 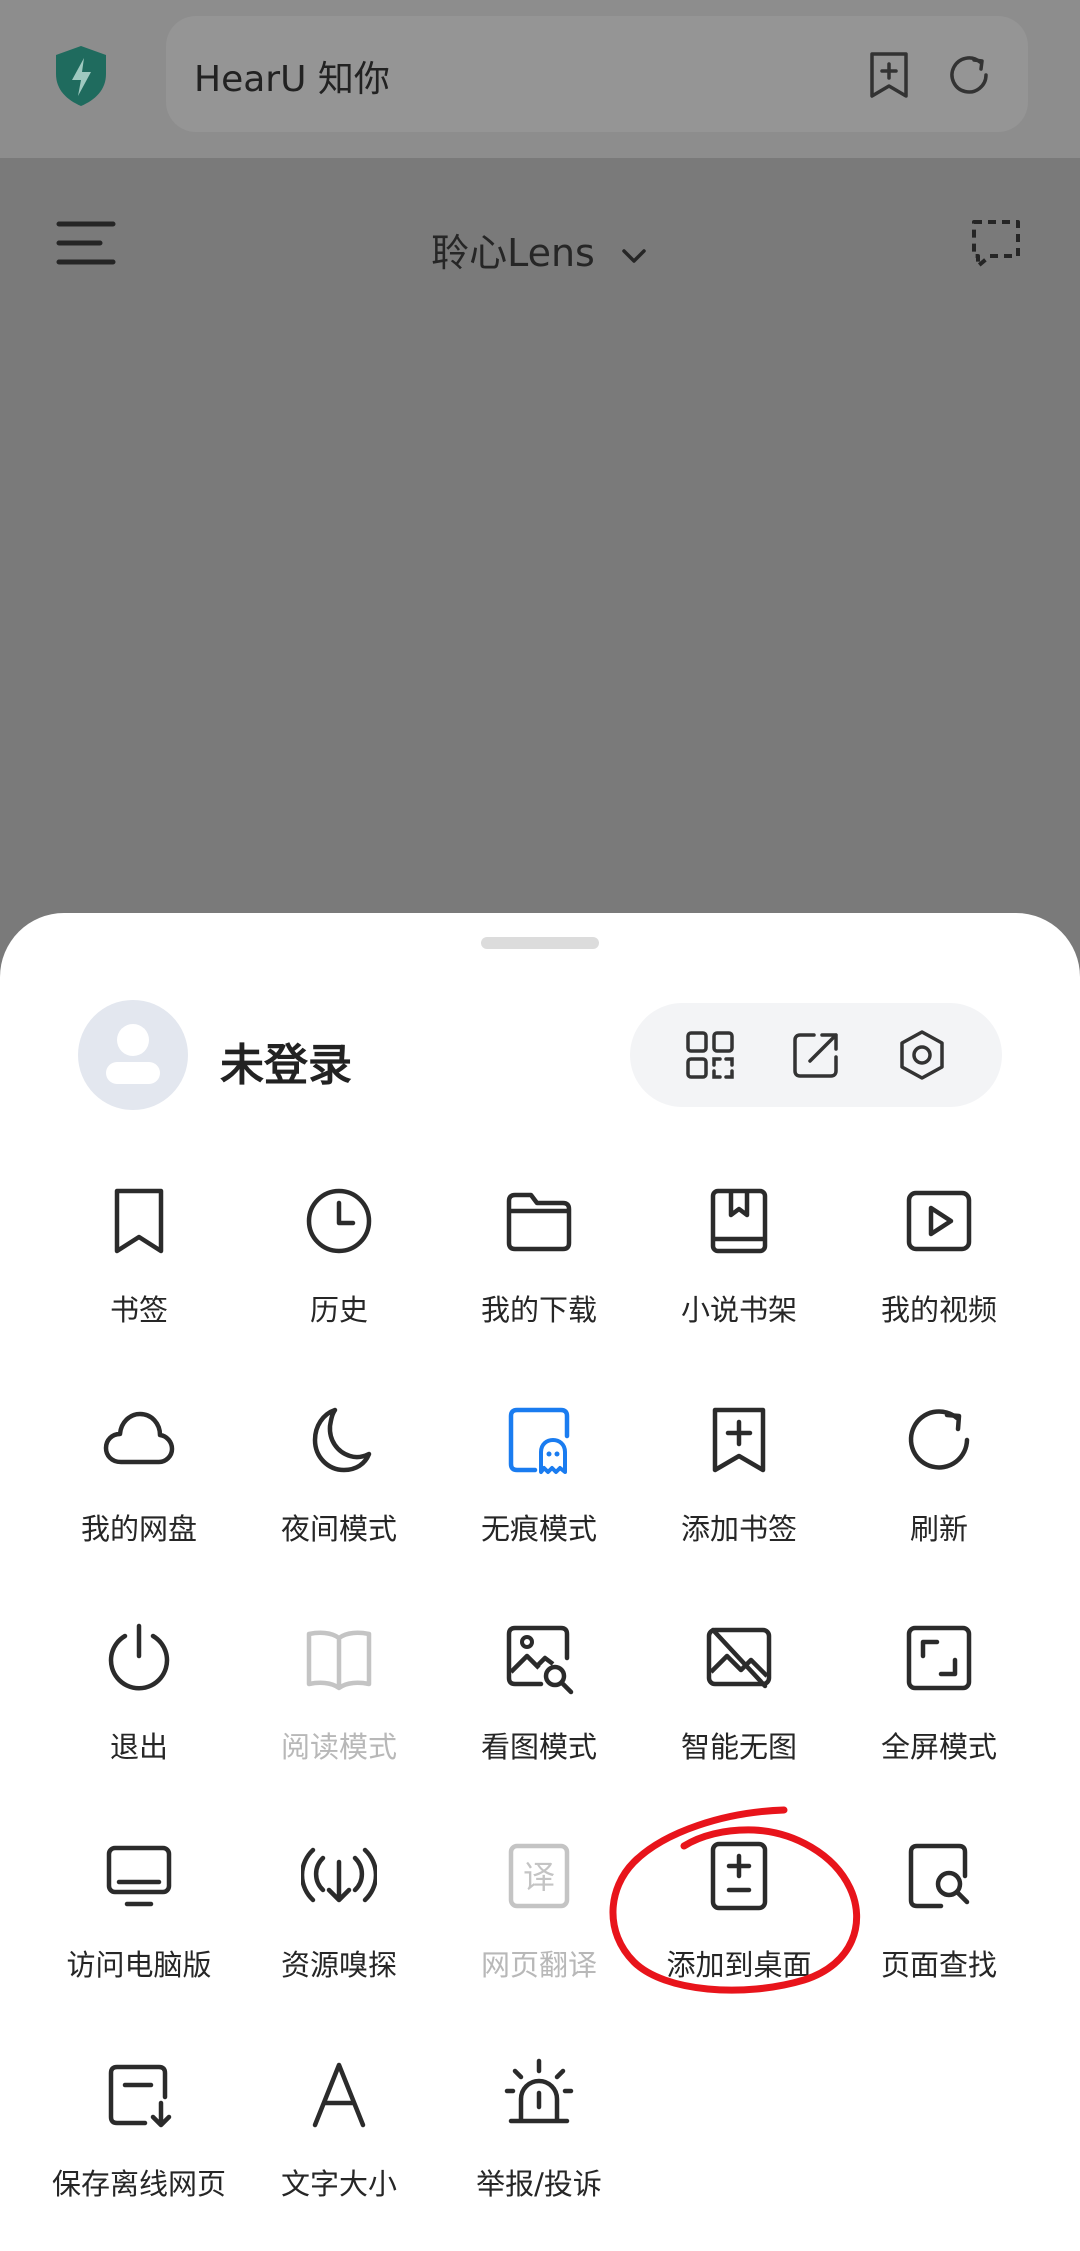 What do you see at coordinates (539, 1477) in the screenshot?
I see `menu-item-incognito-mode: 无痕模式` at bounding box center [539, 1477].